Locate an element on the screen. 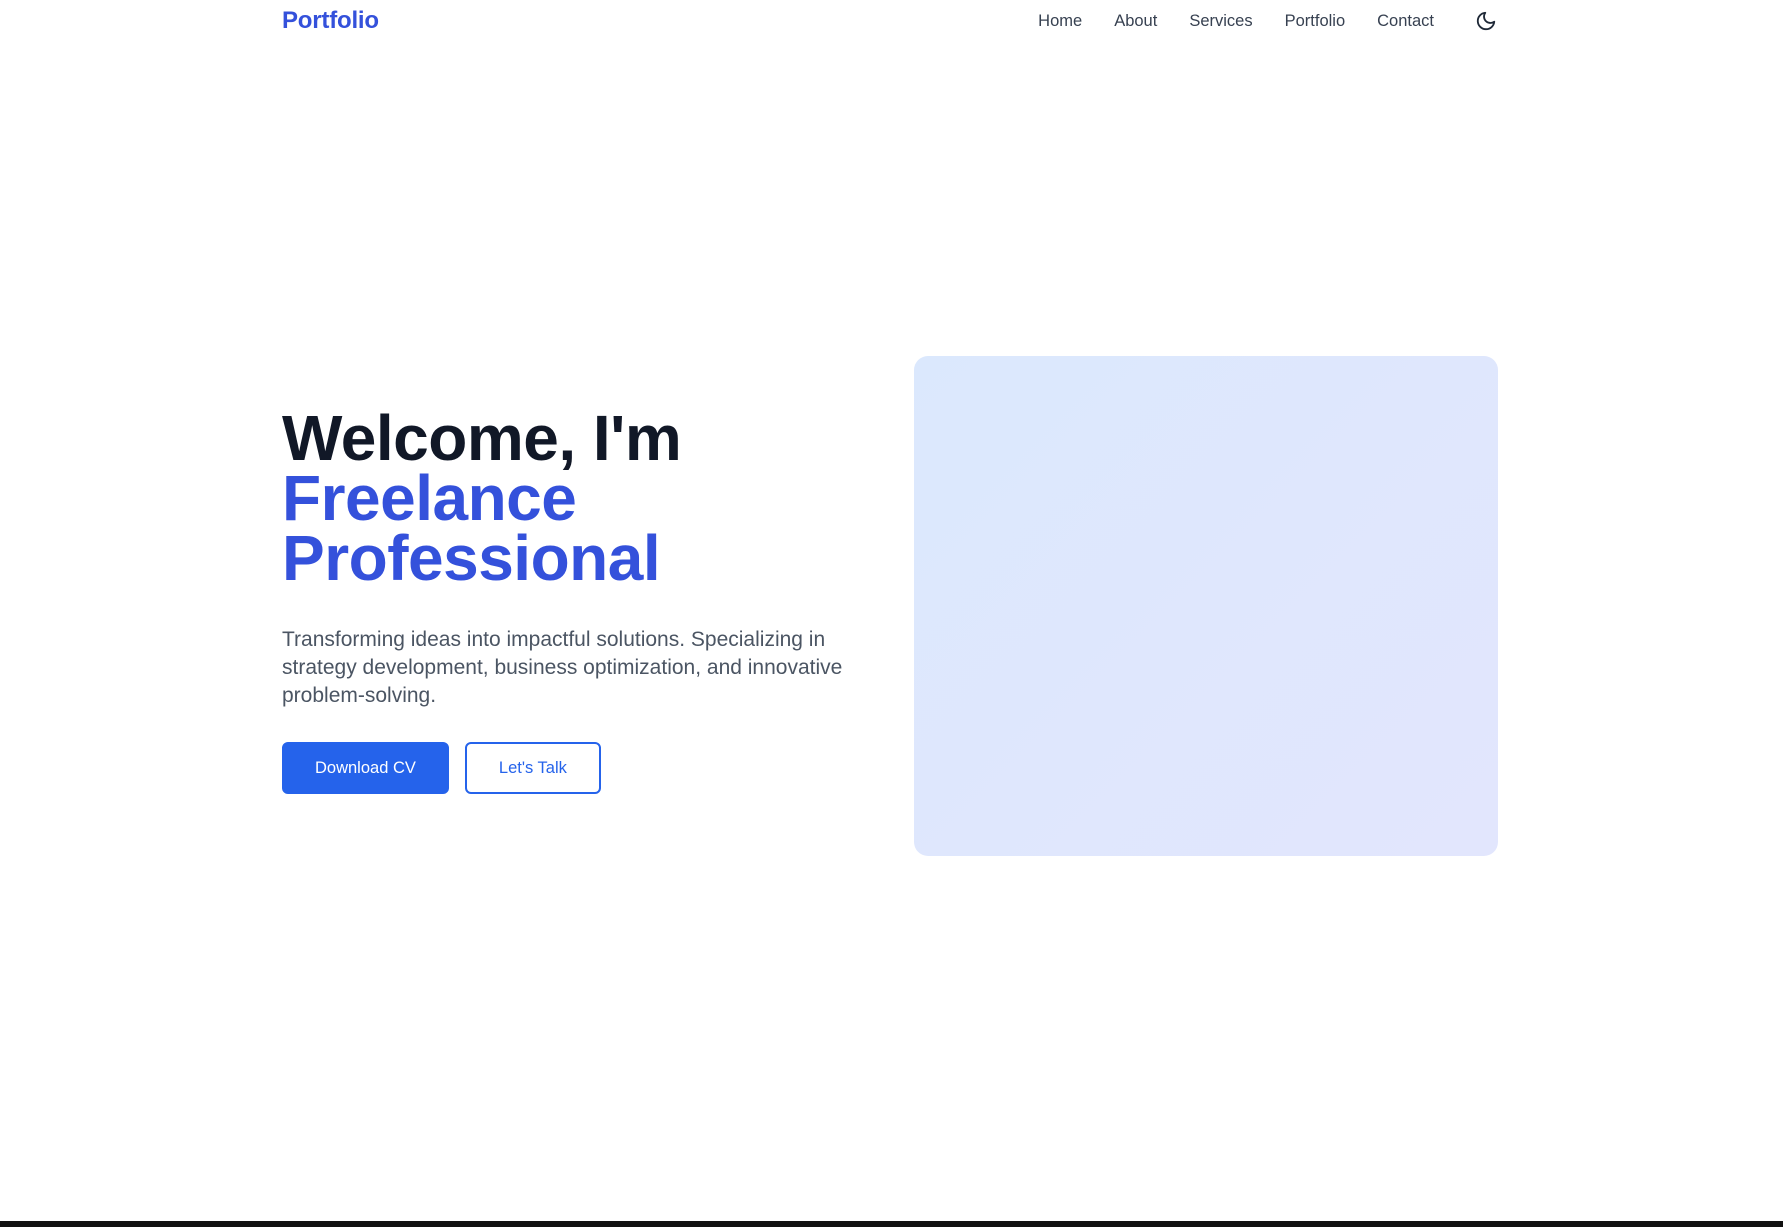 The width and height of the screenshot is (1783, 1227). nav-home: Home is located at coordinates (1060, 21).